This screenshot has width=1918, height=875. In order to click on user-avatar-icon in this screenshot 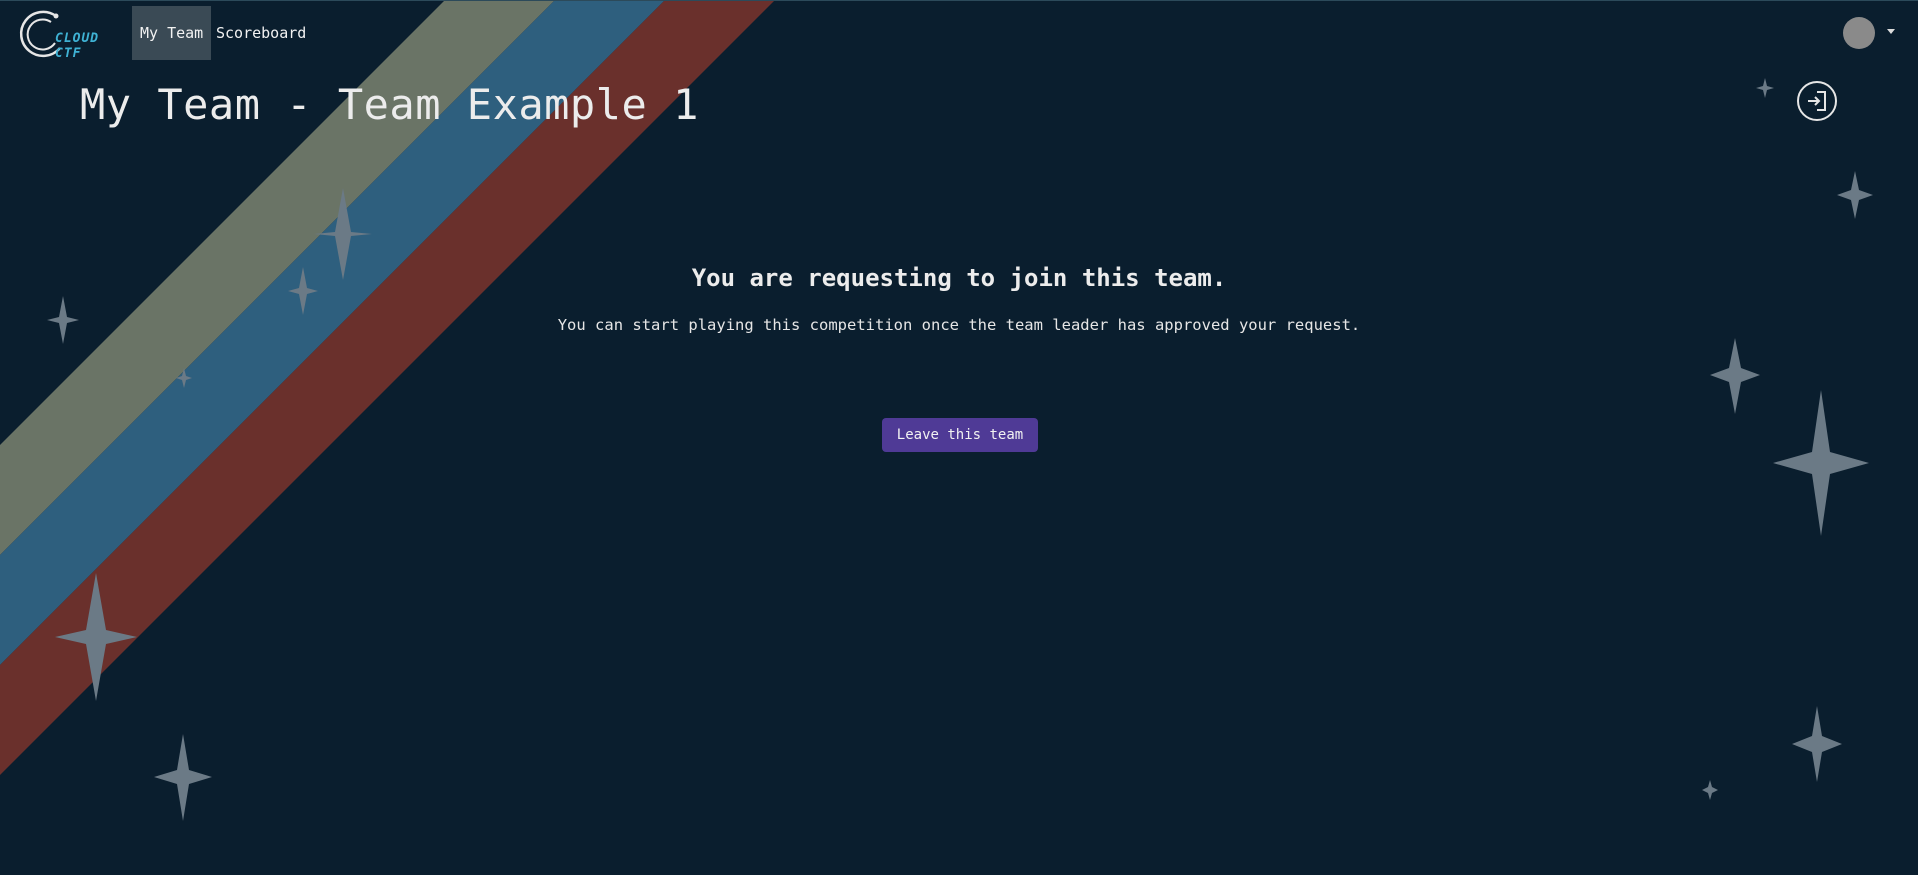, I will do `click(1859, 33)`.